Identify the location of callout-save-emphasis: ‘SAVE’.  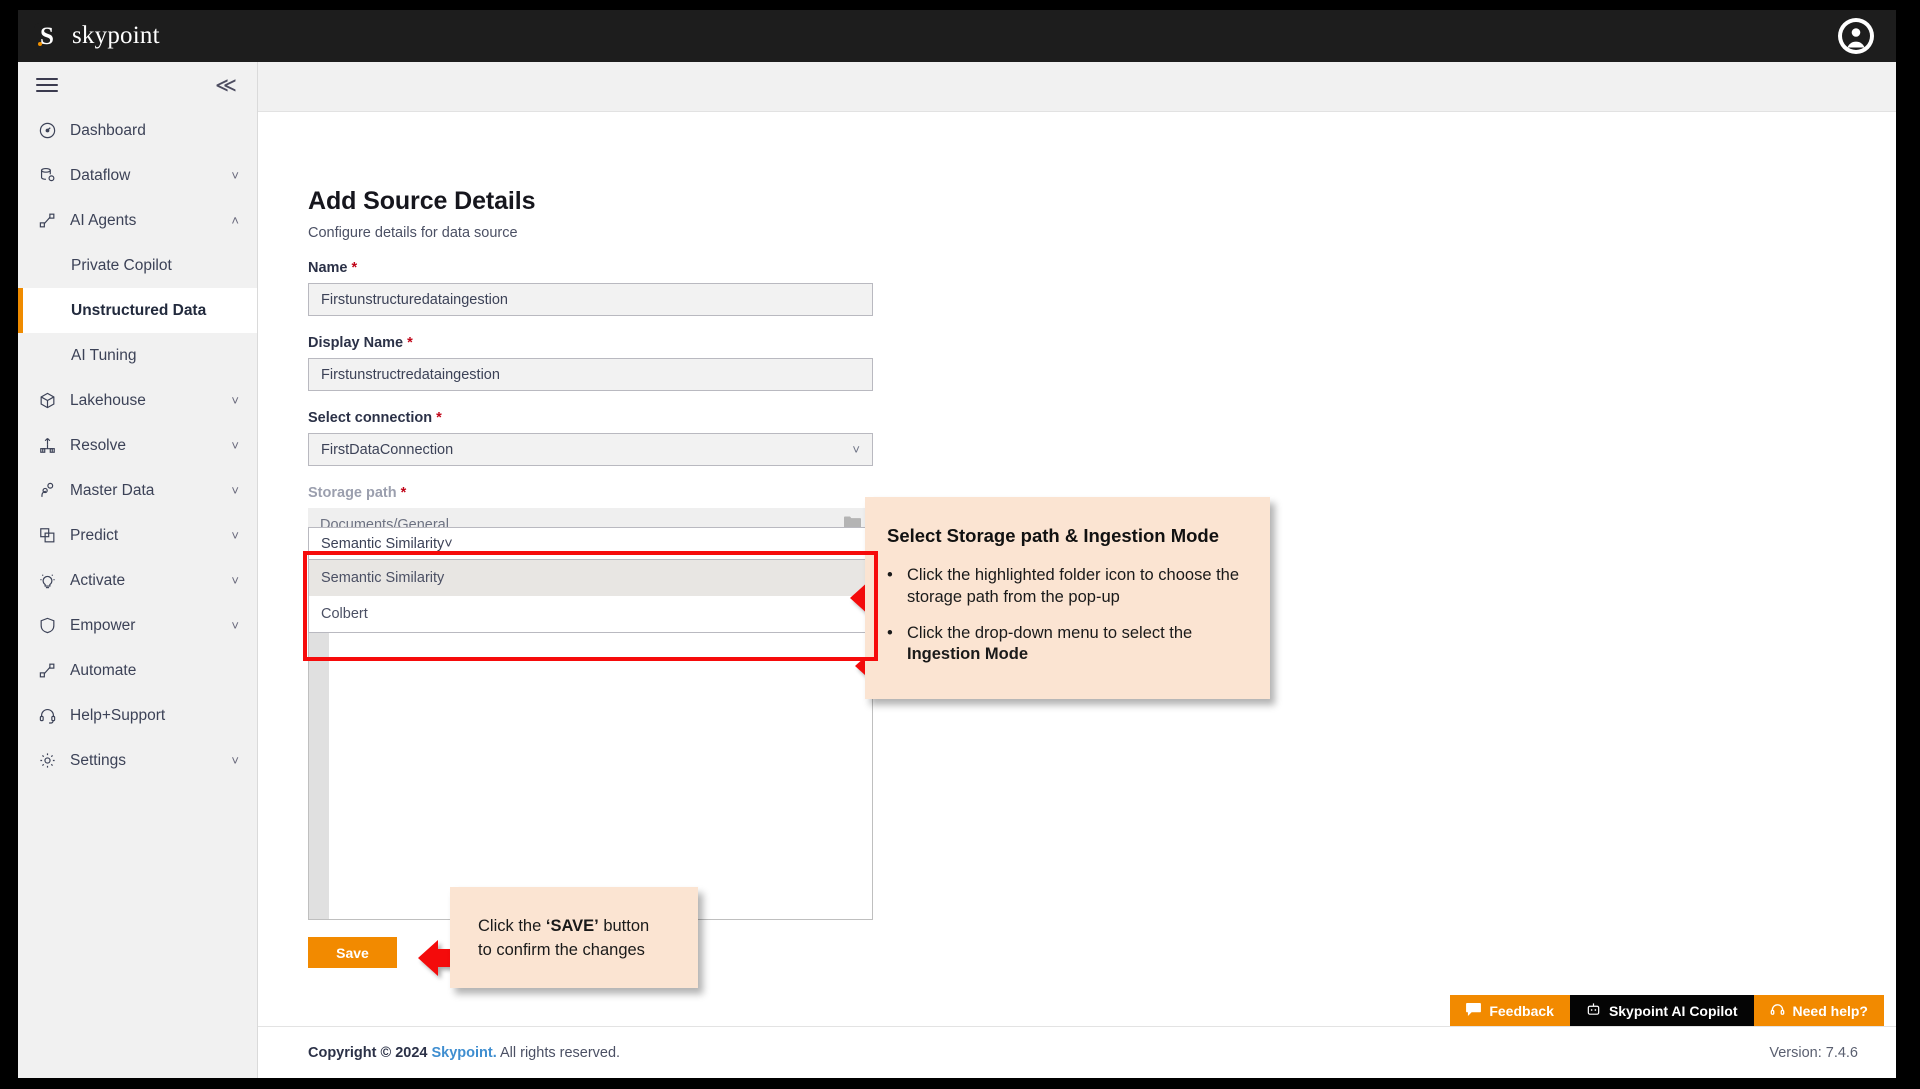
(572, 926).